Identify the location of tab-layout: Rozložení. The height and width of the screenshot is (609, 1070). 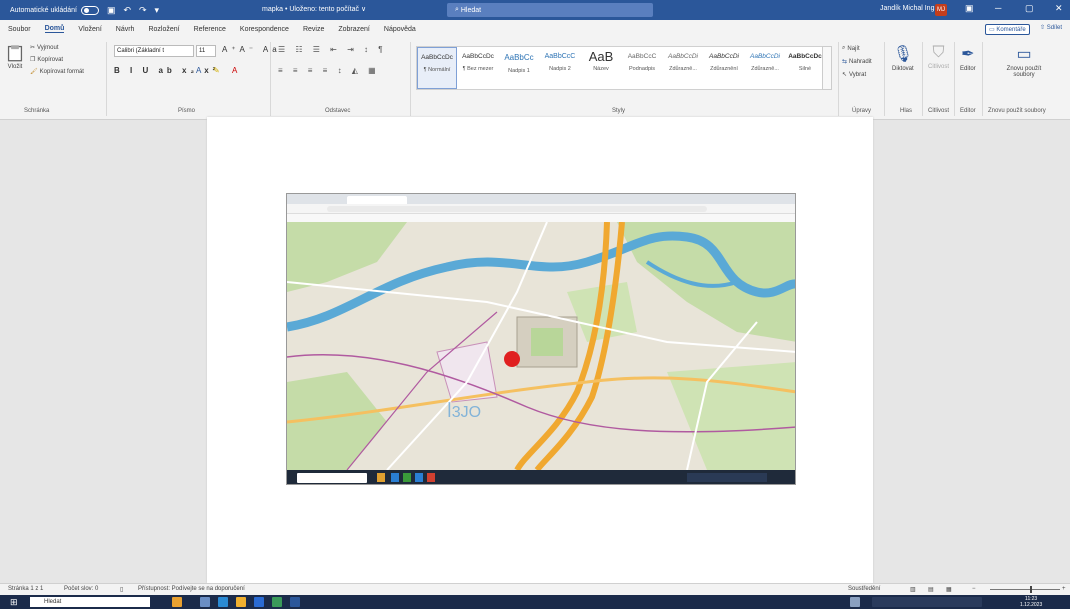
(163, 29).